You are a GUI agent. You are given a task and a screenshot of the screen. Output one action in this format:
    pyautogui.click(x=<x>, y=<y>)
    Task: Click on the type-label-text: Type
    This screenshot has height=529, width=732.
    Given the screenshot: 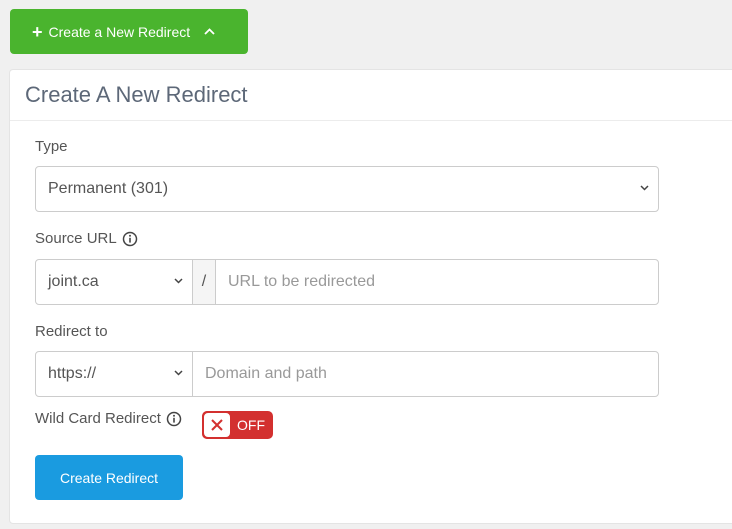 What is the action you would take?
    pyautogui.click(x=51, y=146)
    